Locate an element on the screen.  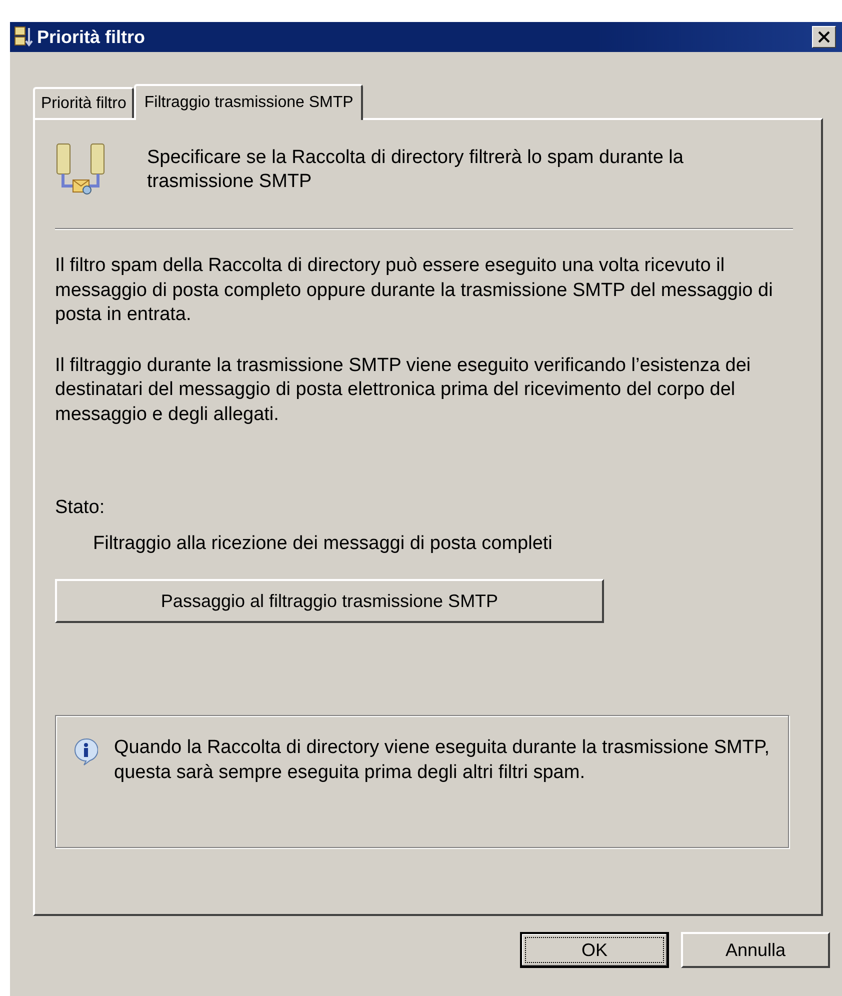
switch-filtering-button: Passaggio al filtraggio trasmissione SMTP is located at coordinates (329, 601).